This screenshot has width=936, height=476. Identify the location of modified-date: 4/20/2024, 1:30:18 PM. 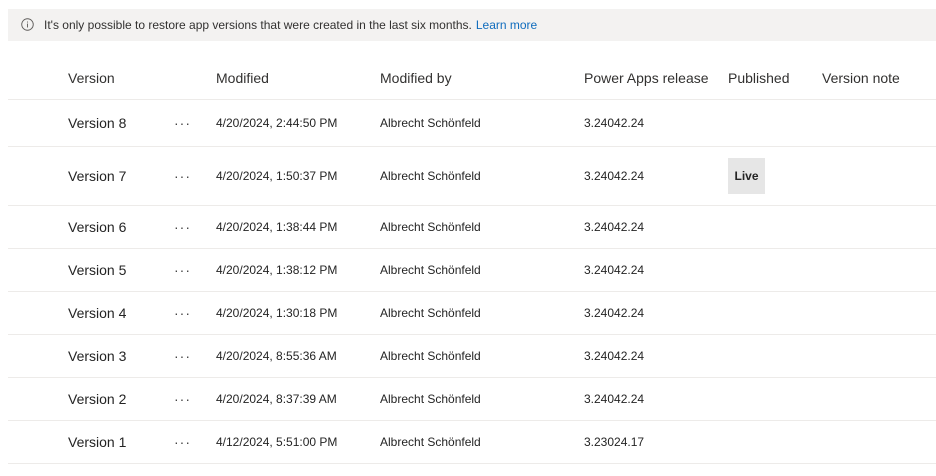
(277, 313).